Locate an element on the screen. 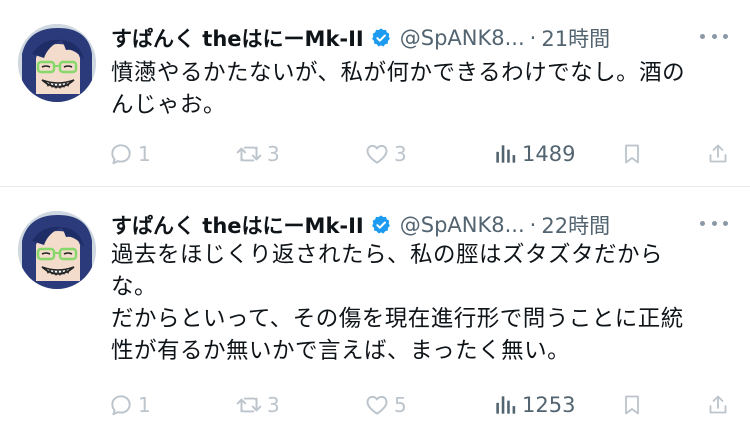  tweet-text-line: んじゃお。 is located at coordinates (169, 105).